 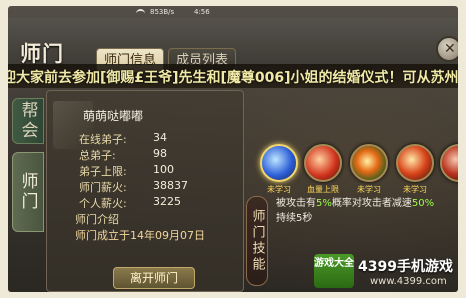 What do you see at coordinates (228, 12) in the screenshot?
I see `status-bar: 853B/s 4:56` at bounding box center [228, 12].